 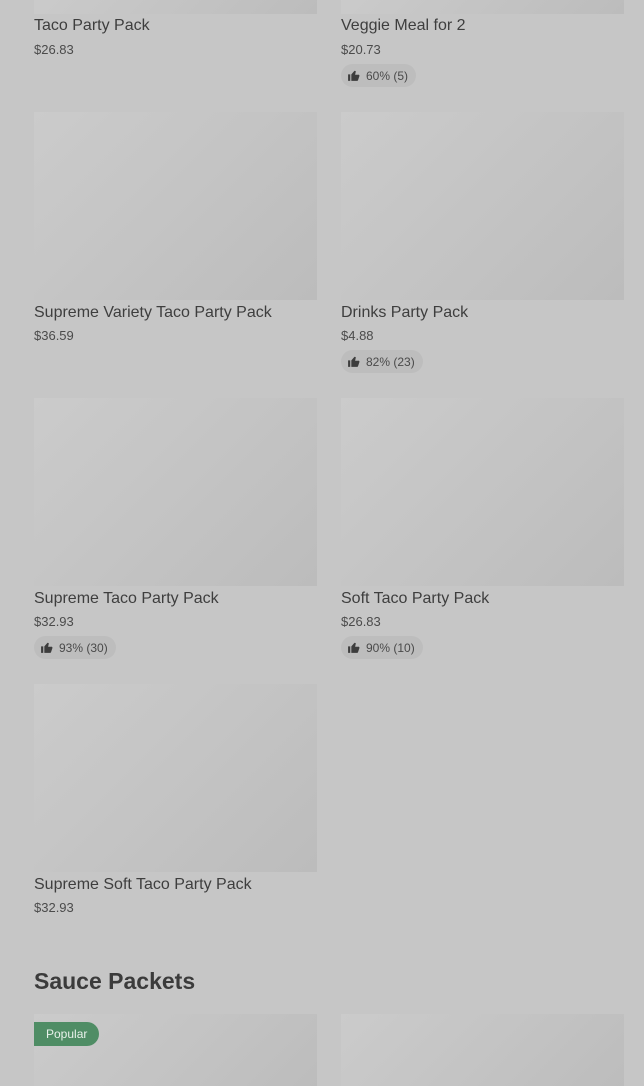 I want to click on rating-badge: 60% (5), so click(x=379, y=75).